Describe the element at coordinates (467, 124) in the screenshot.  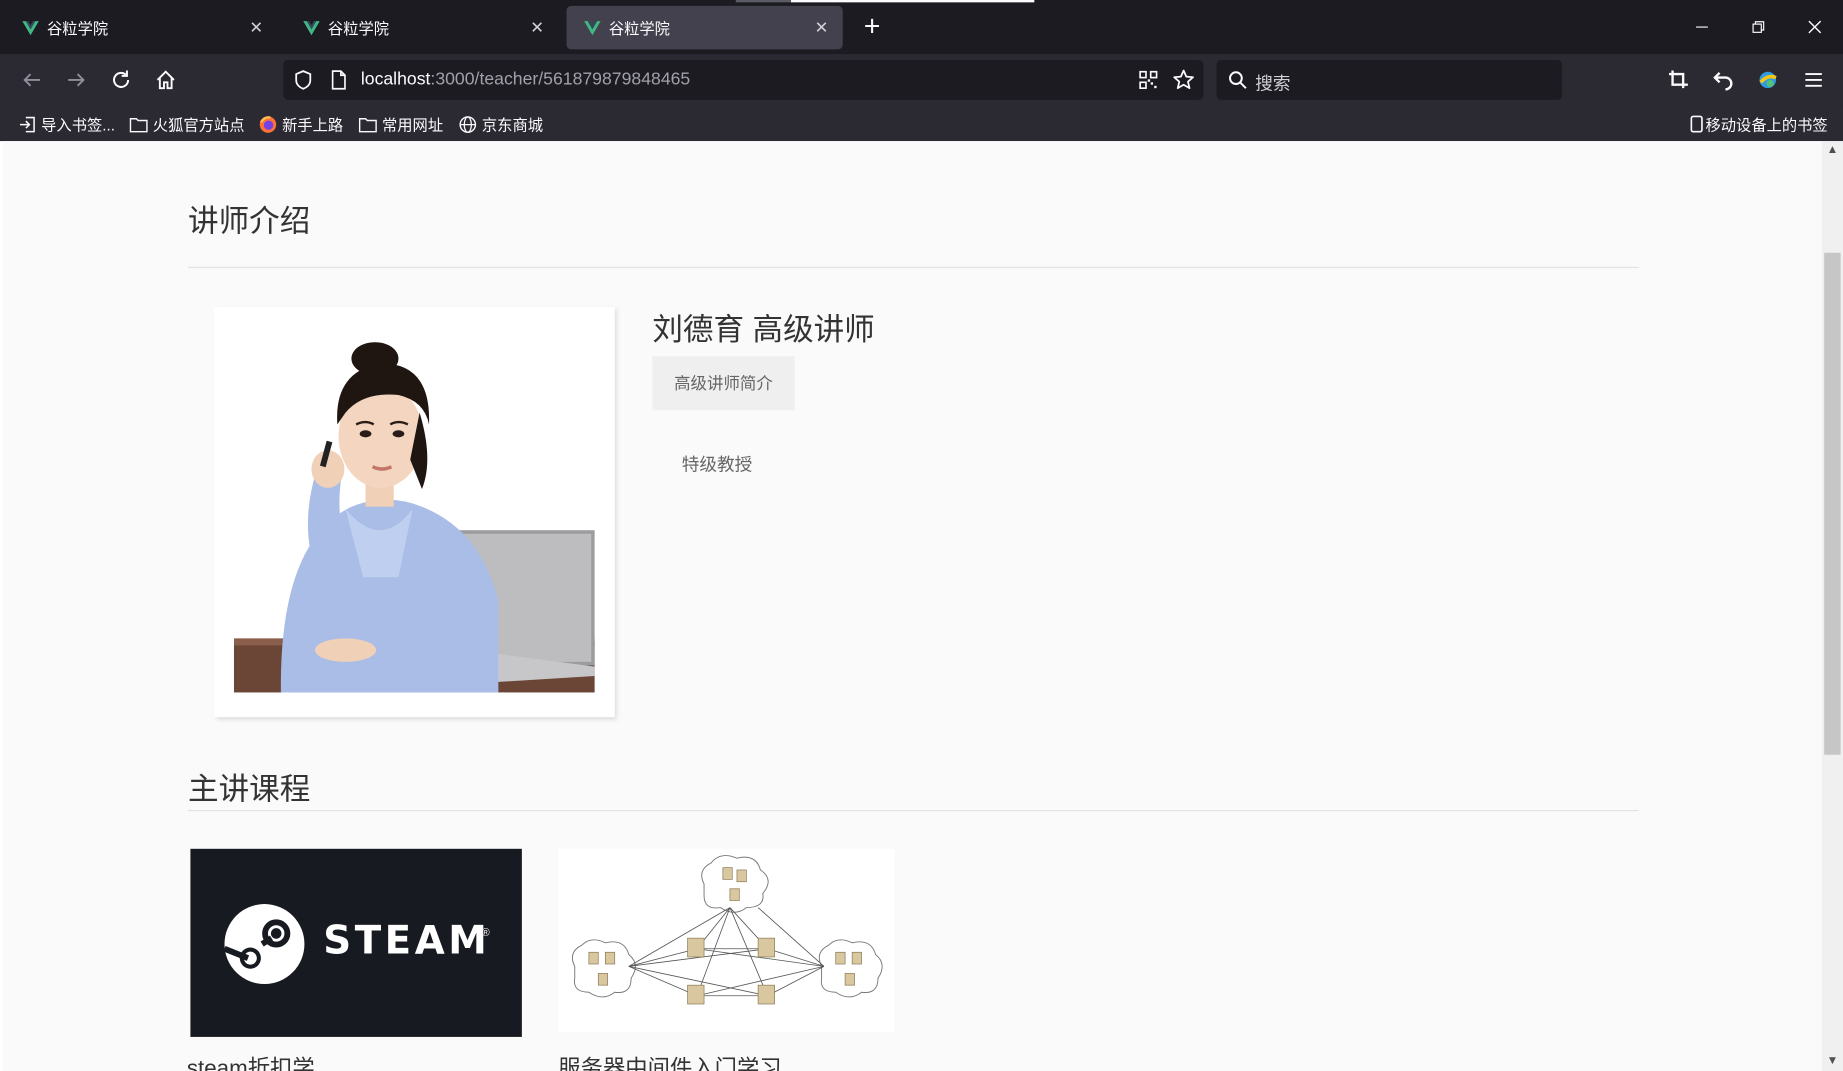
I see `globe-icon` at that location.